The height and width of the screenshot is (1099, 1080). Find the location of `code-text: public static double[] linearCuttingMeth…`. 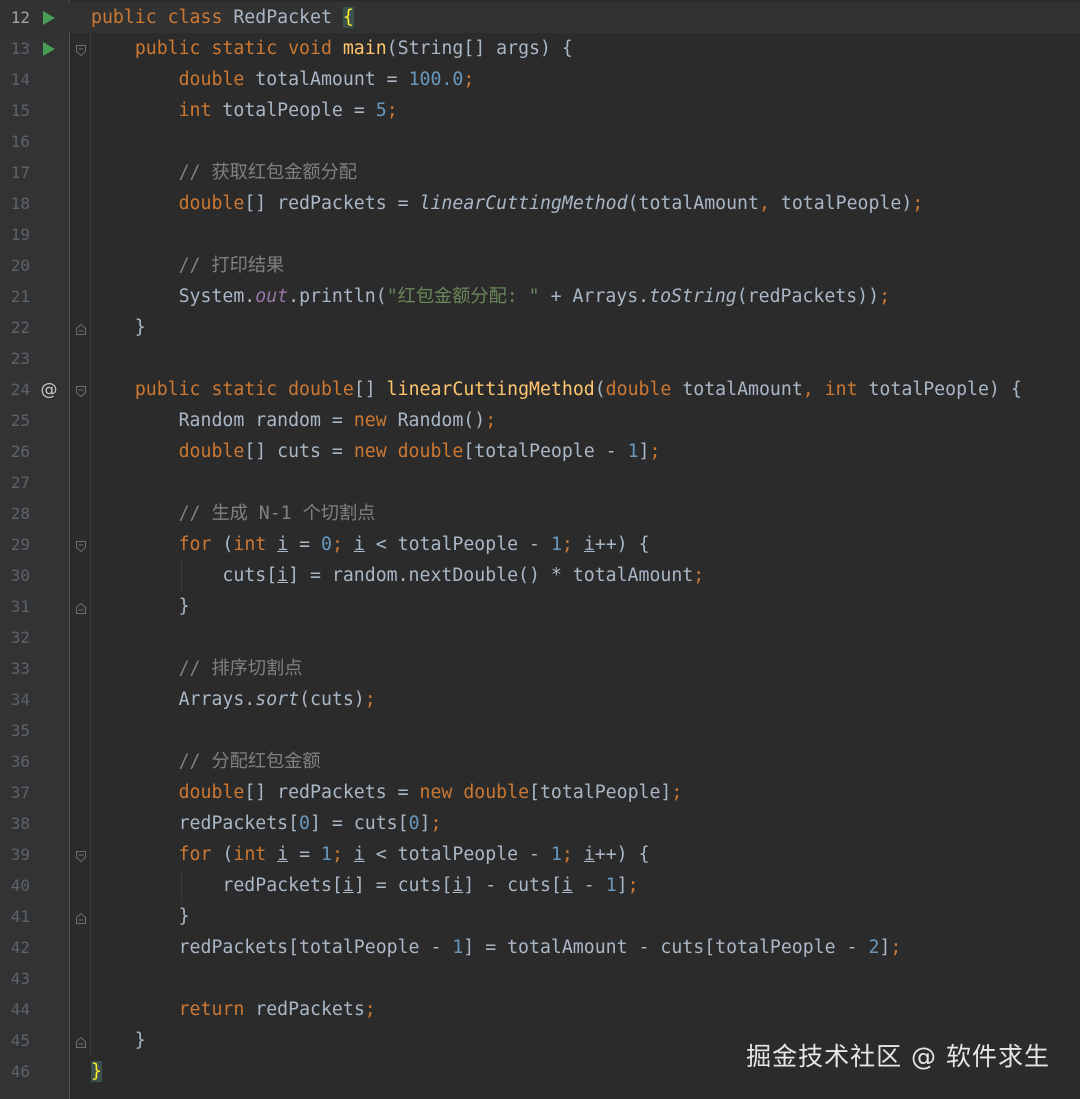

code-text: public static double[] linearCuttingMeth… is located at coordinates (556, 389).